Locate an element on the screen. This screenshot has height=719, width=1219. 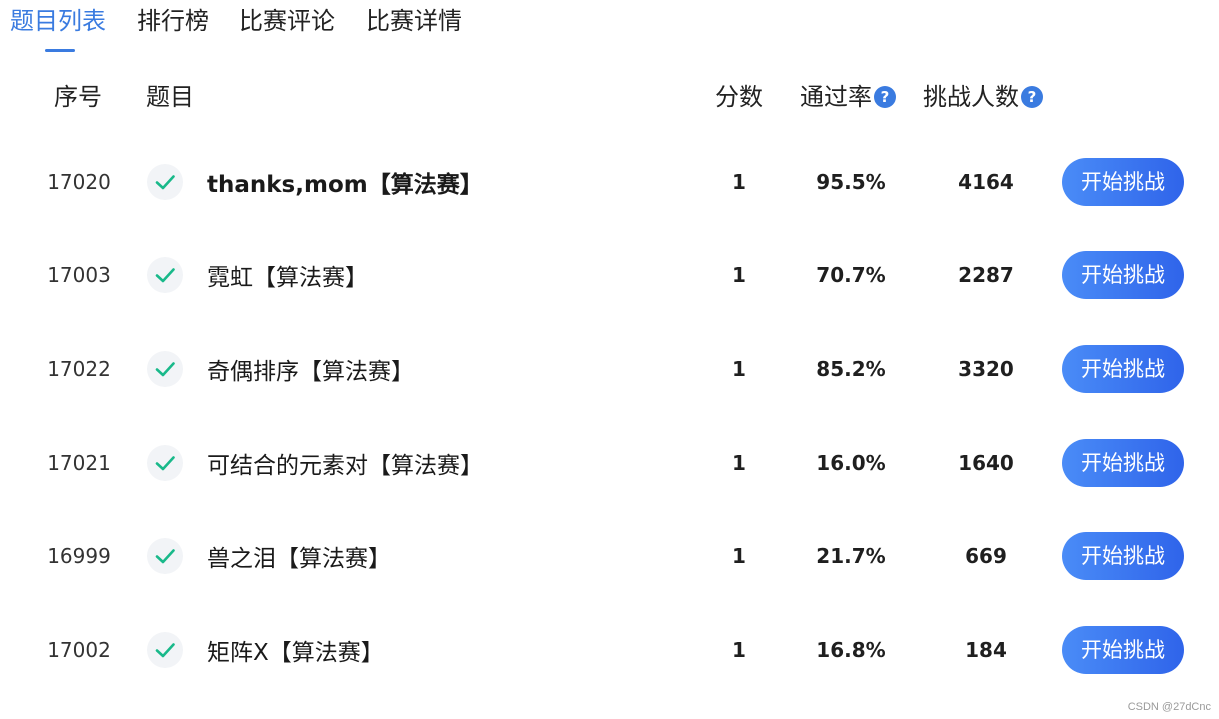
tab-contest-comments: 比赛评论 is located at coordinates (287, 21).